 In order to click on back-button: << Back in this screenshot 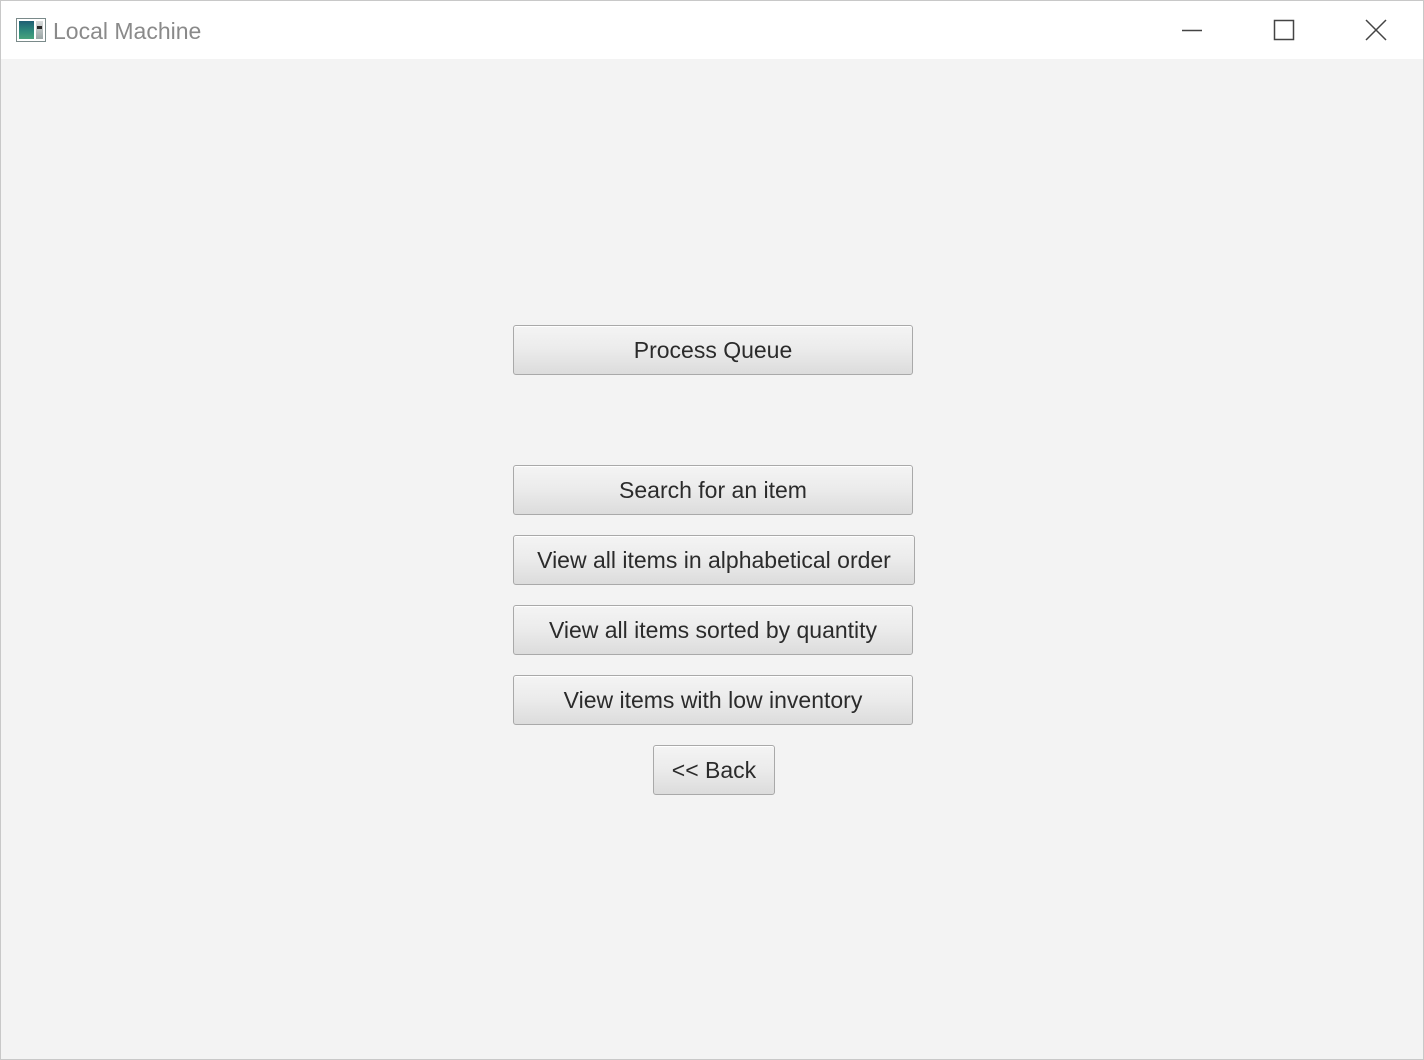, I will do `click(714, 770)`.